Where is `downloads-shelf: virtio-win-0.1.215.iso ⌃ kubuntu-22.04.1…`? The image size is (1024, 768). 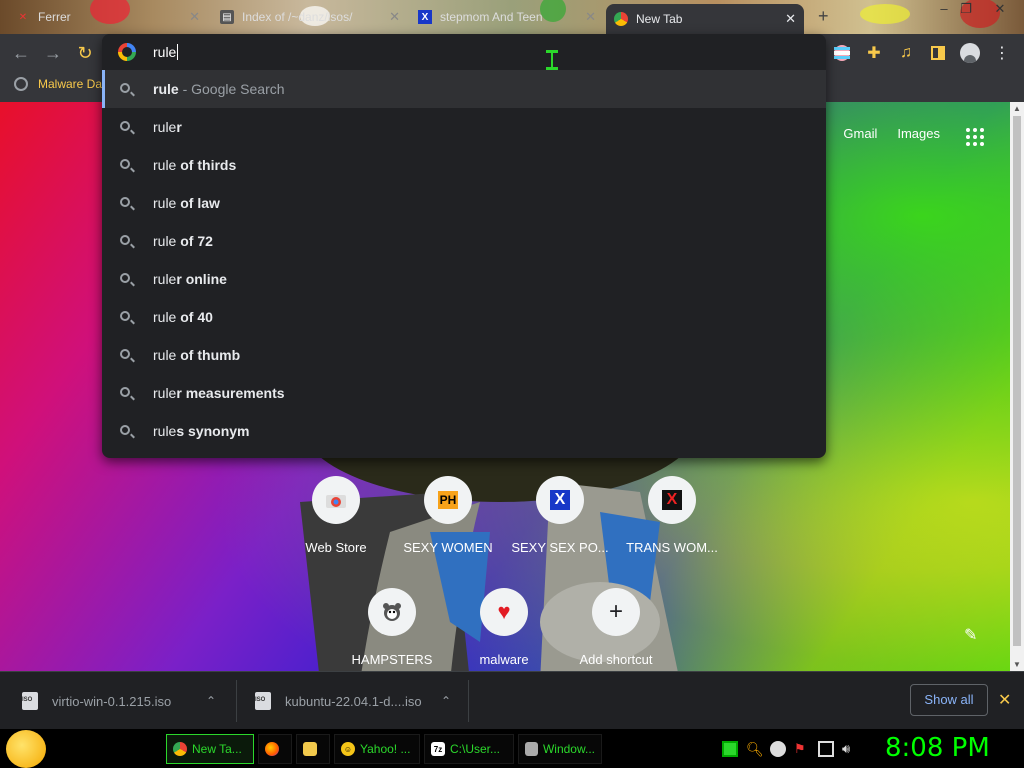 downloads-shelf: virtio-win-0.1.215.iso ⌃ kubuntu-22.04.1… is located at coordinates (512, 700).